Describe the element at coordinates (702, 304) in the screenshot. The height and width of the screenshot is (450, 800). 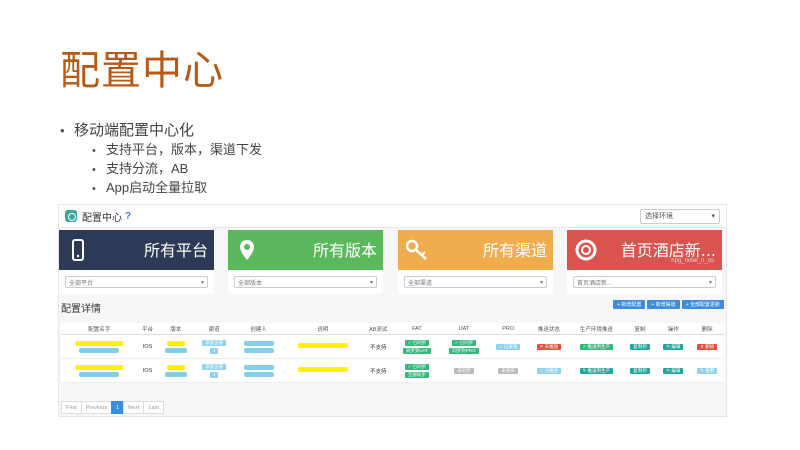
I see `update-all-button: + 全部配置更新` at that location.